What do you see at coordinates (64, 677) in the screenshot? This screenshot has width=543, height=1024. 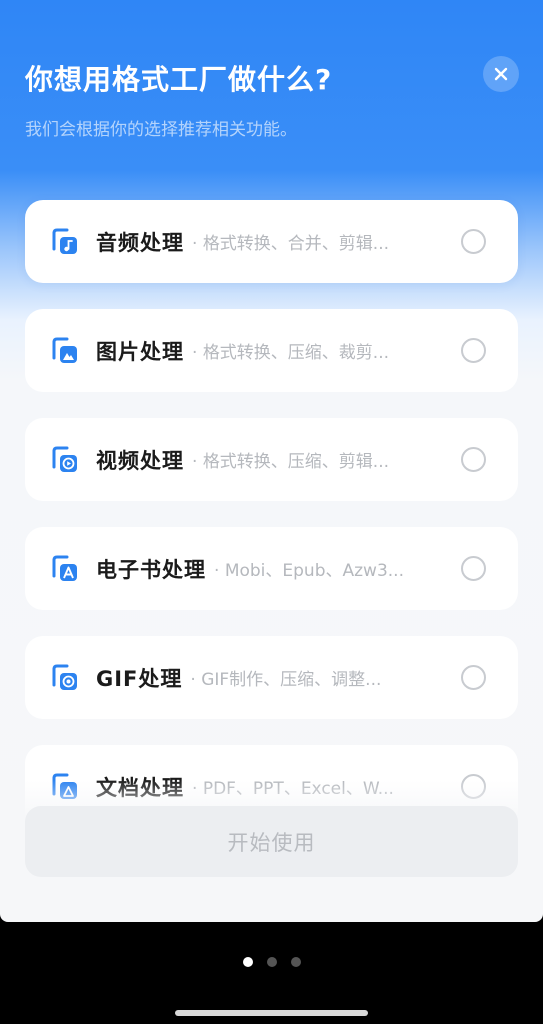 I see `gif-file-icon` at bounding box center [64, 677].